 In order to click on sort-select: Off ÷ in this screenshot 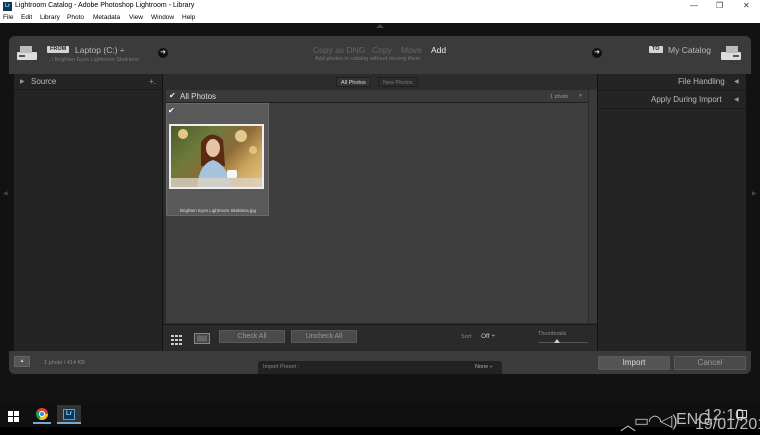, I will do `click(488, 336)`.